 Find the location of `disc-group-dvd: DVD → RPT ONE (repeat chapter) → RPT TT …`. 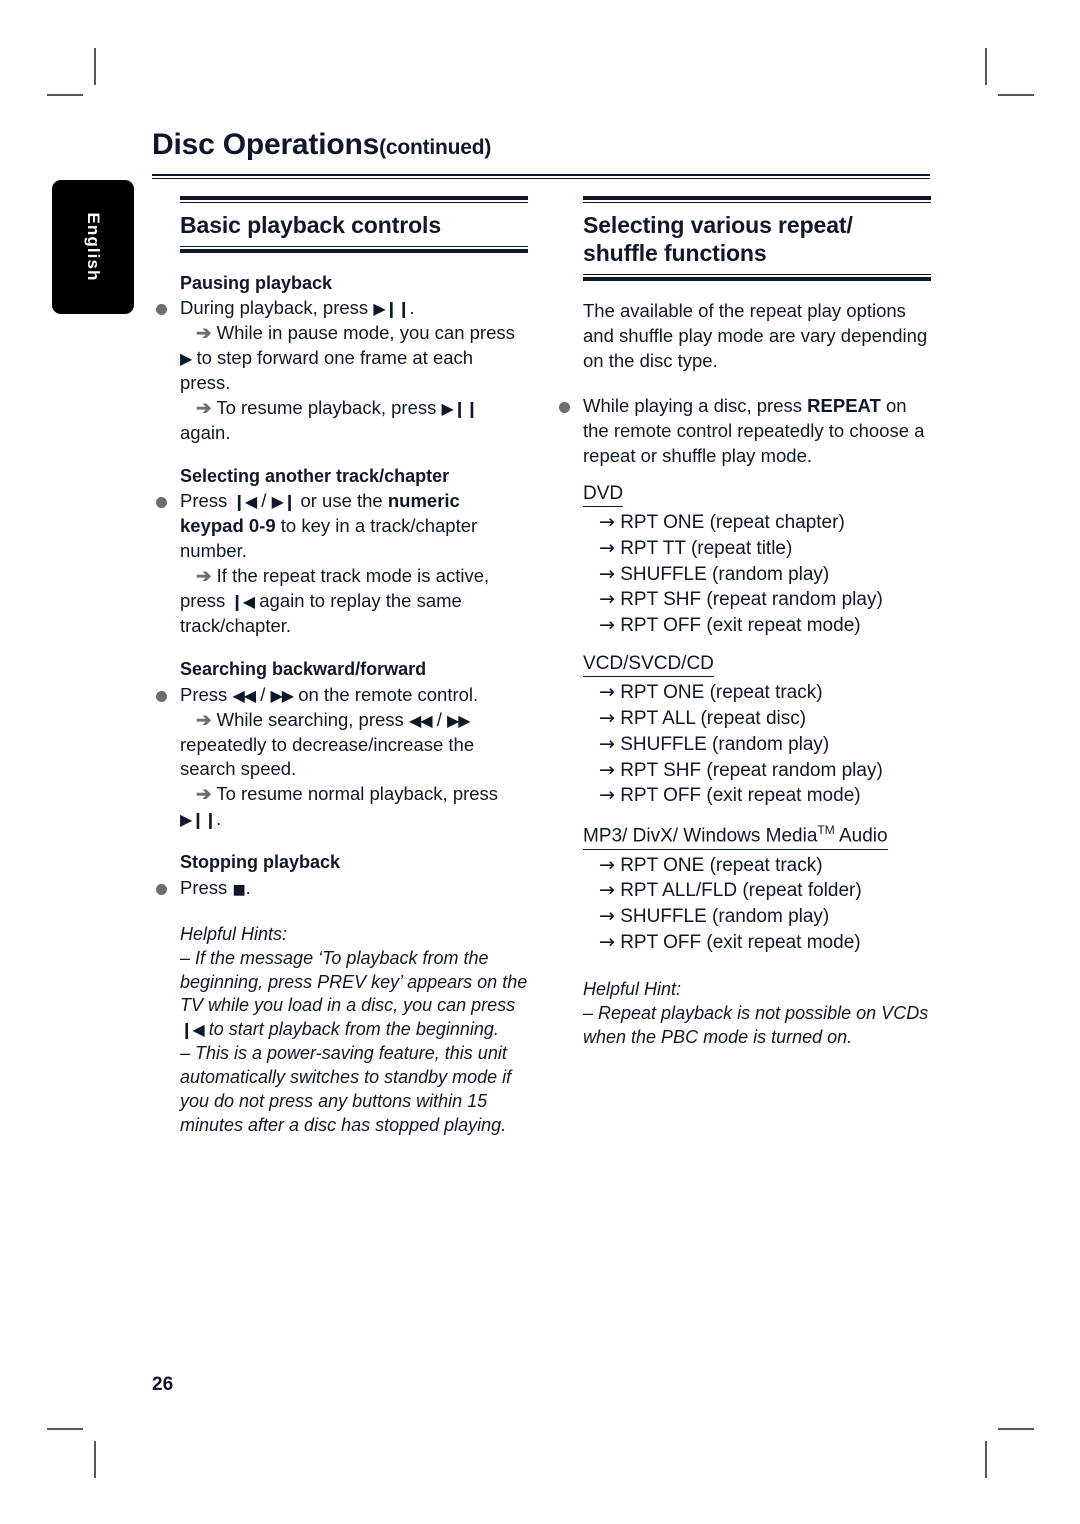

disc-group-dvd: DVD → RPT ONE (repeat chapter) → RPT TT … is located at coordinates (757, 561).